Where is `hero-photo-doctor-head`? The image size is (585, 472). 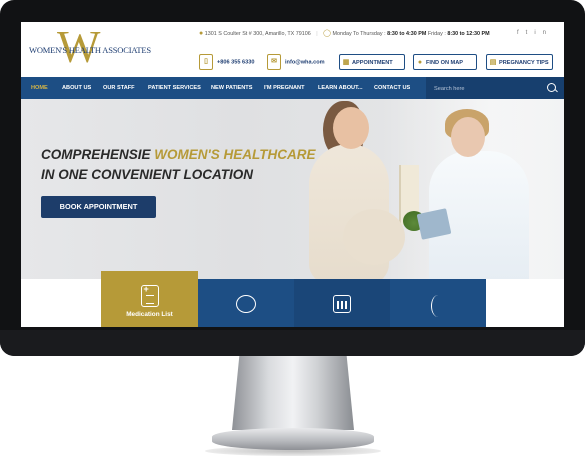 hero-photo-doctor-head is located at coordinates (468, 137).